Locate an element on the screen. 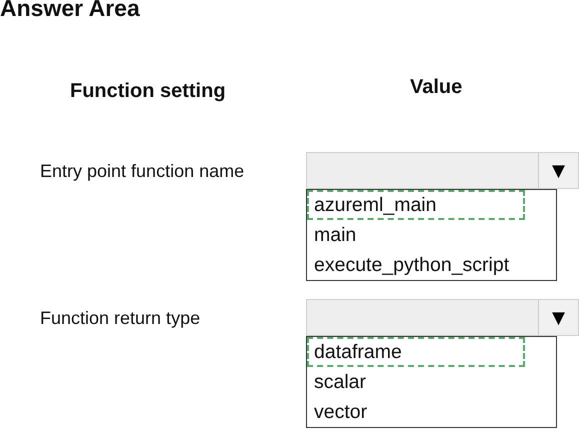  dropdown-option: dataframe is located at coordinates (416, 352).